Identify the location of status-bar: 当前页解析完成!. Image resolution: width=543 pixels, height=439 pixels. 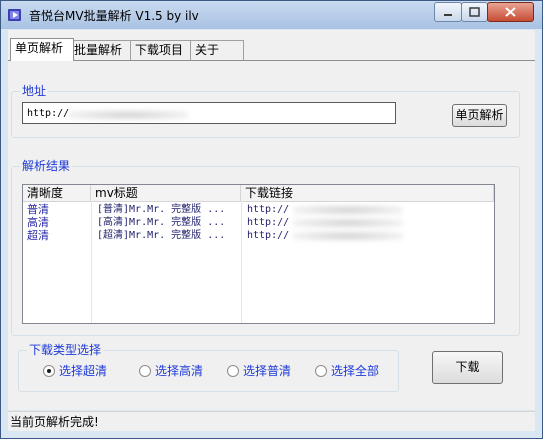
(271, 421).